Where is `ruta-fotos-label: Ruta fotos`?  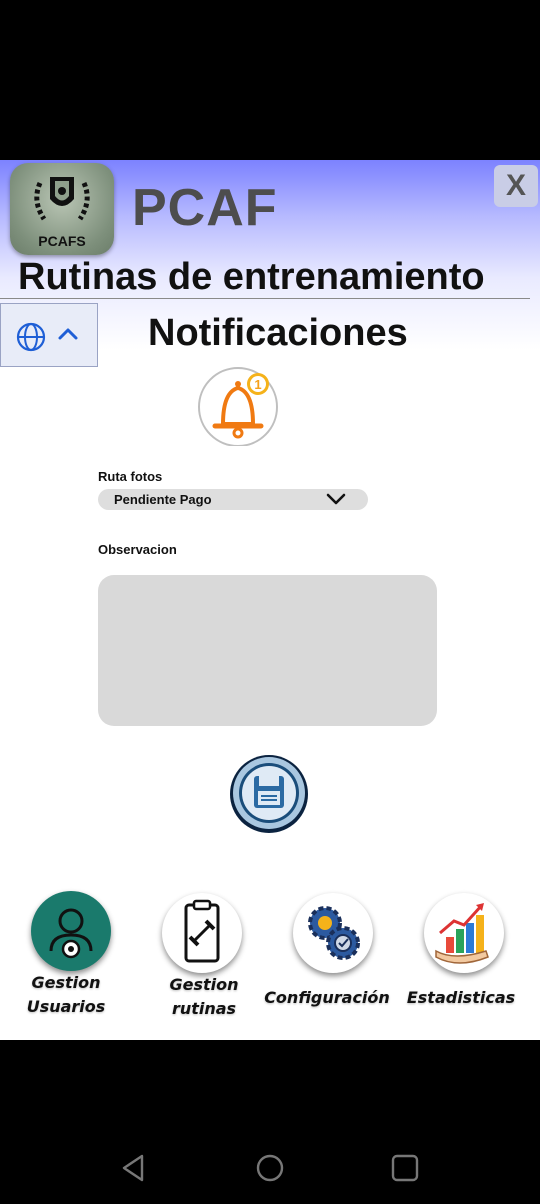 ruta-fotos-label: Ruta fotos is located at coordinates (130, 476).